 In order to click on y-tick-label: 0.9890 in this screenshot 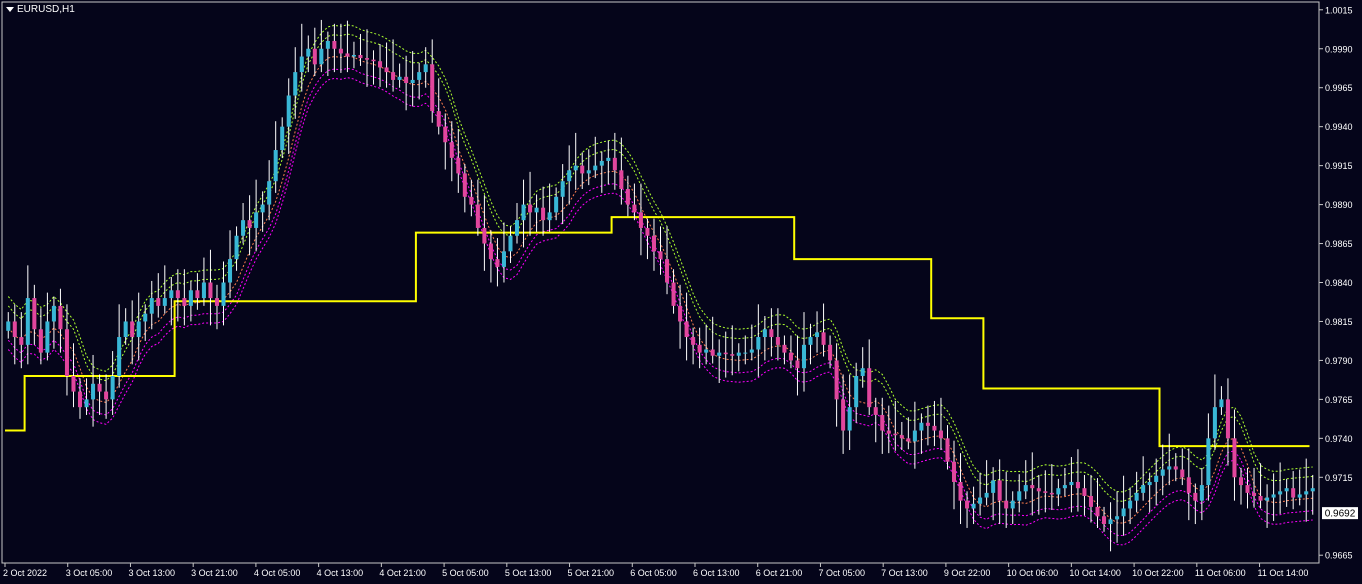, I will do `click(1339, 205)`.